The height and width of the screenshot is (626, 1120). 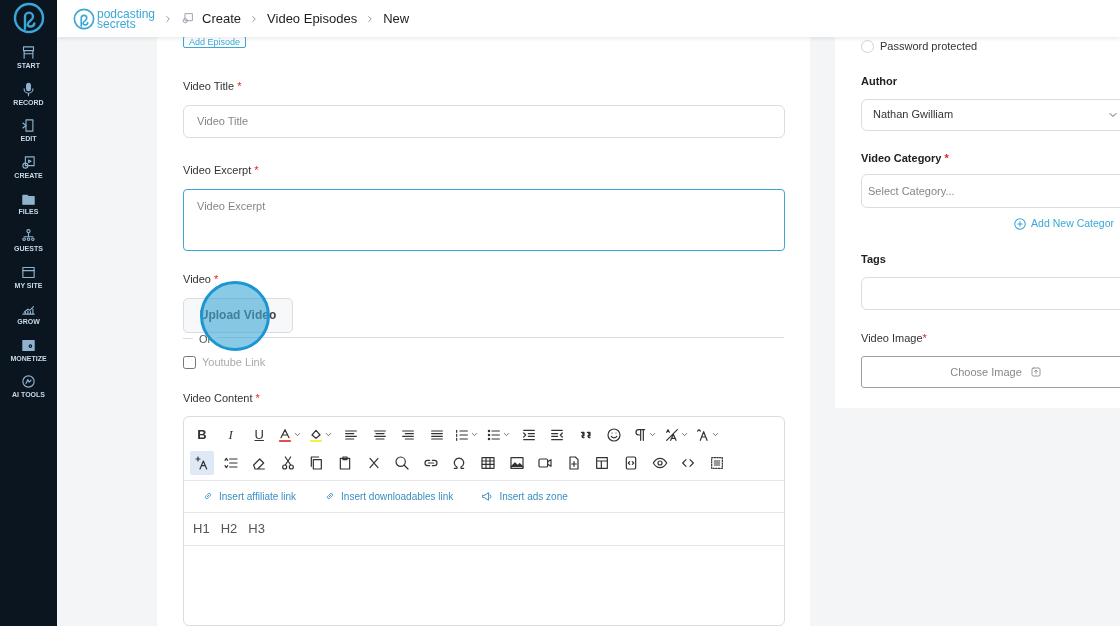 What do you see at coordinates (1020, 223) in the screenshot?
I see `plus-circle-icon` at bounding box center [1020, 223].